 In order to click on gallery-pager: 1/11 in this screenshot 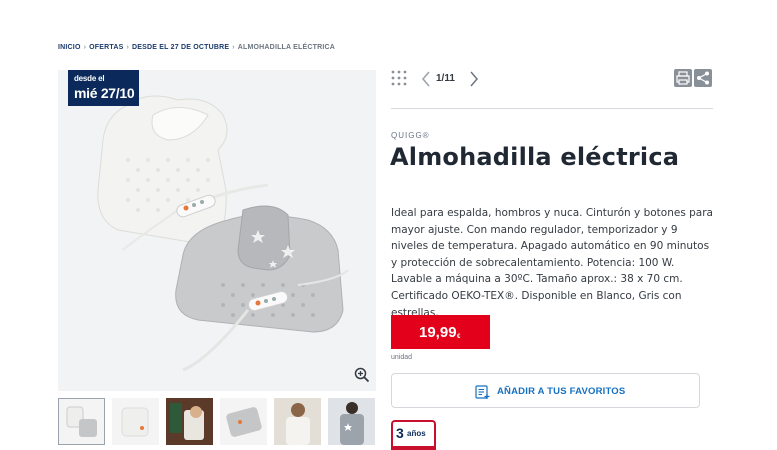, I will do `click(445, 78)`.